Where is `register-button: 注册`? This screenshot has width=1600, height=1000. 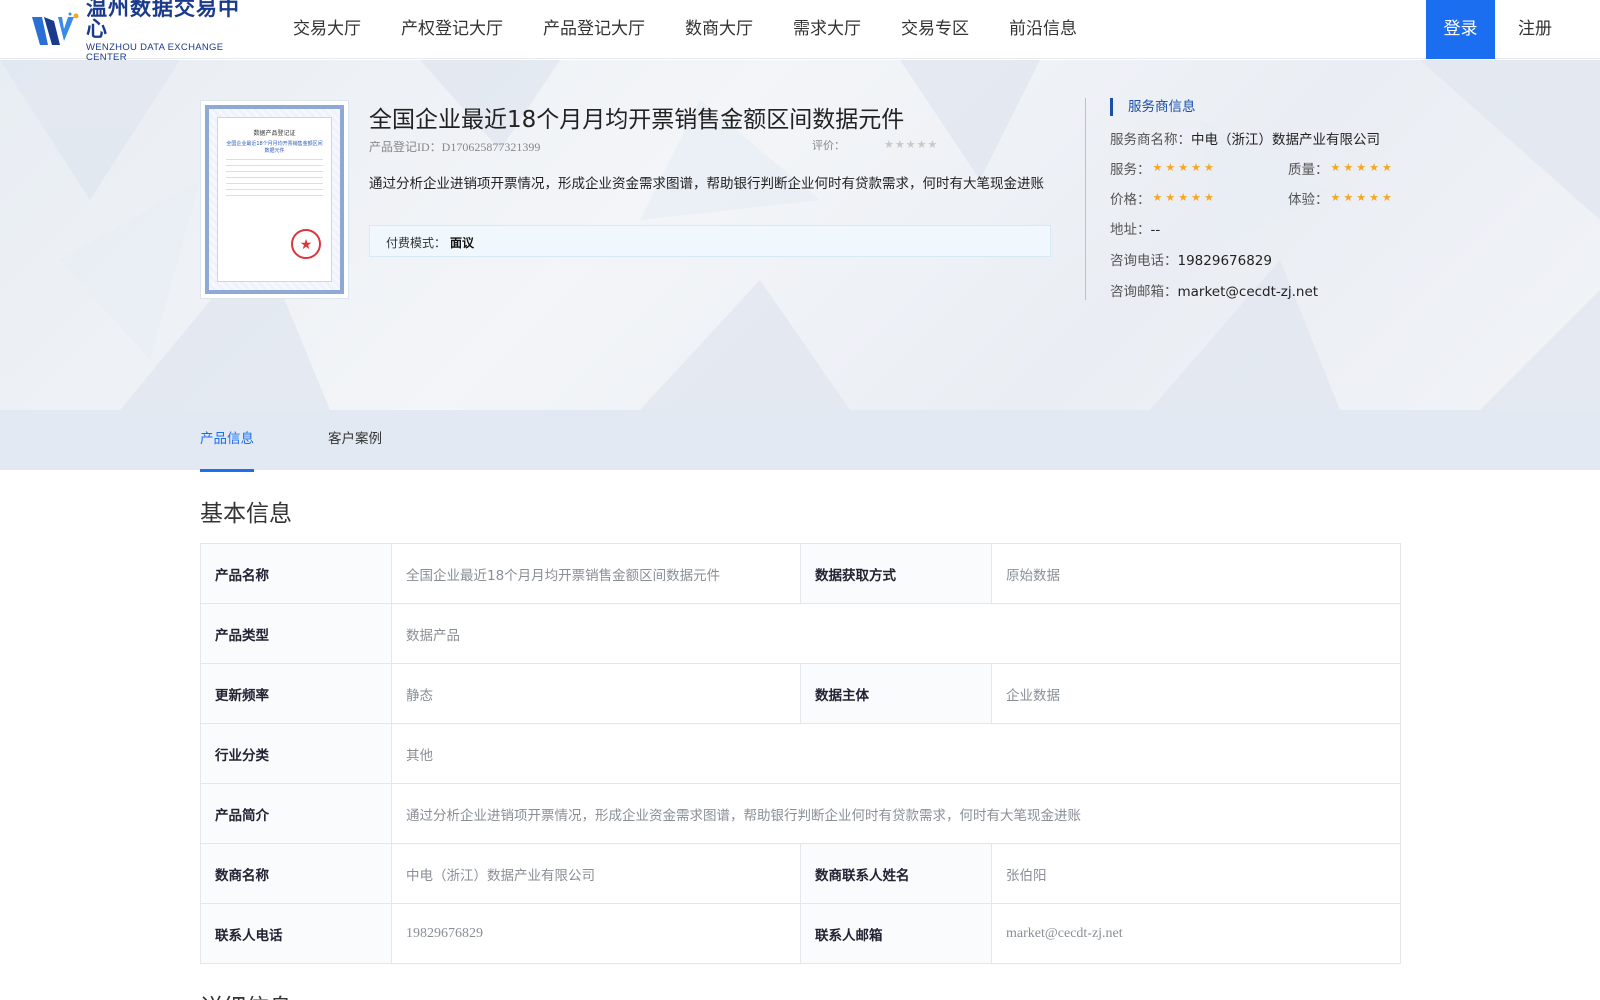 register-button: 注册 is located at coordinates (1535, 29).